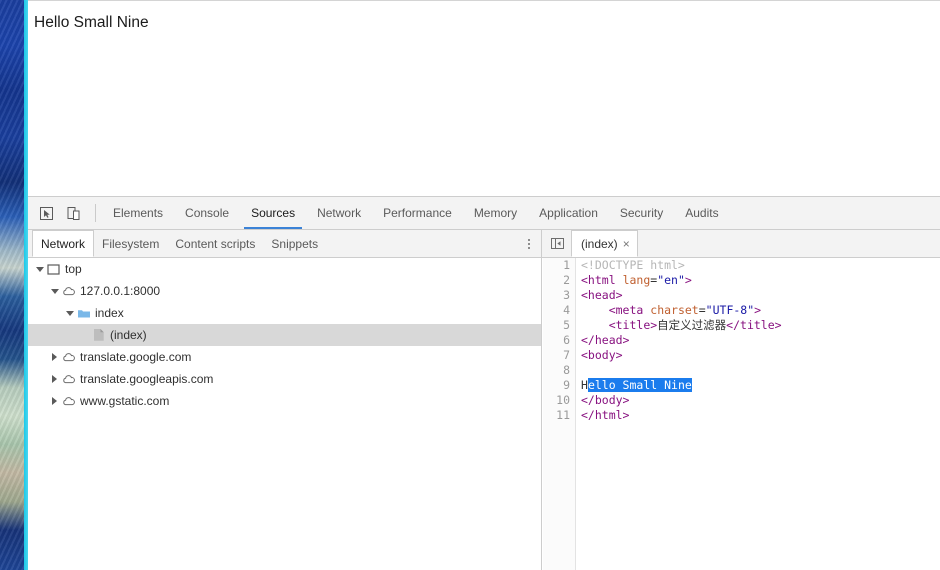 This screenshot has height=570, width=940. I want to click on kebab-menu-icon, so click(529, 243).